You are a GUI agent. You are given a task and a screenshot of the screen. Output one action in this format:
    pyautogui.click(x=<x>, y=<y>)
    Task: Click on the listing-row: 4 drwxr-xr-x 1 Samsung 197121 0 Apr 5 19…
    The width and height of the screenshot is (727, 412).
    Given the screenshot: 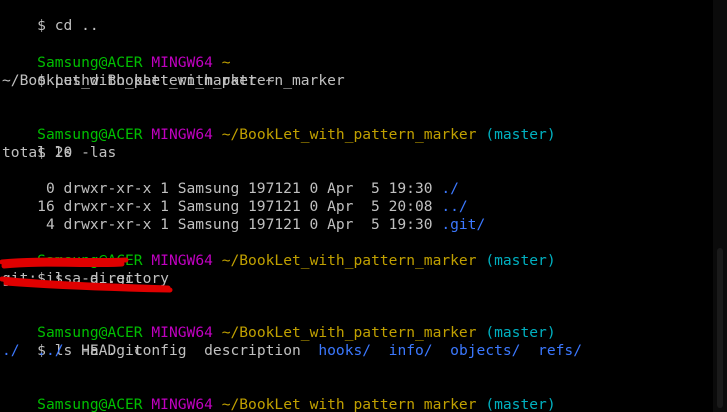 What is the action you would take?
    pyautogui.click(x=243, y=215)
    